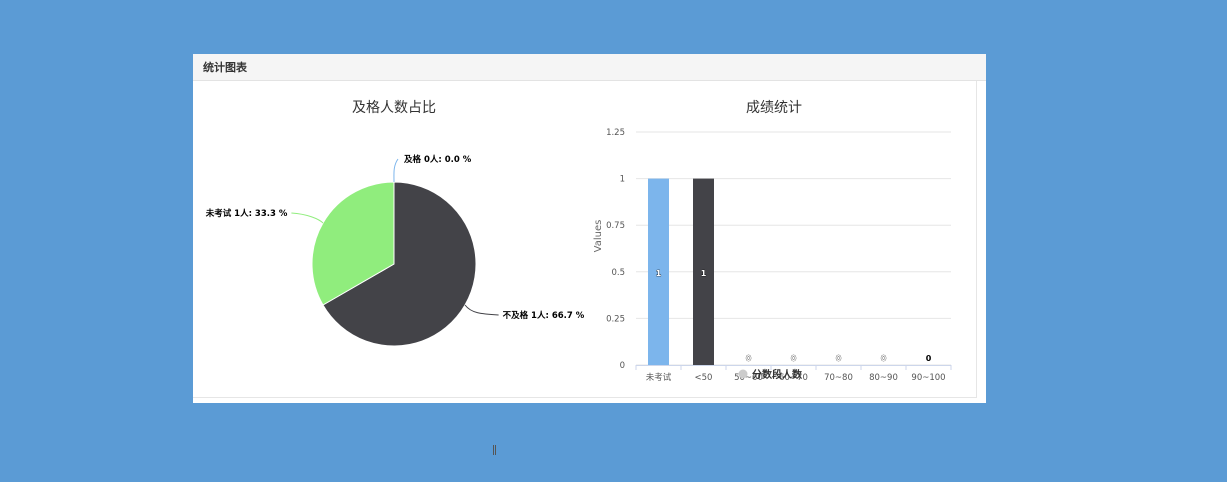  What do you see at coordinates (839, 358) in the screenshot?
I see `bar-data-label-4: 0` at bounding box center [839, 358].